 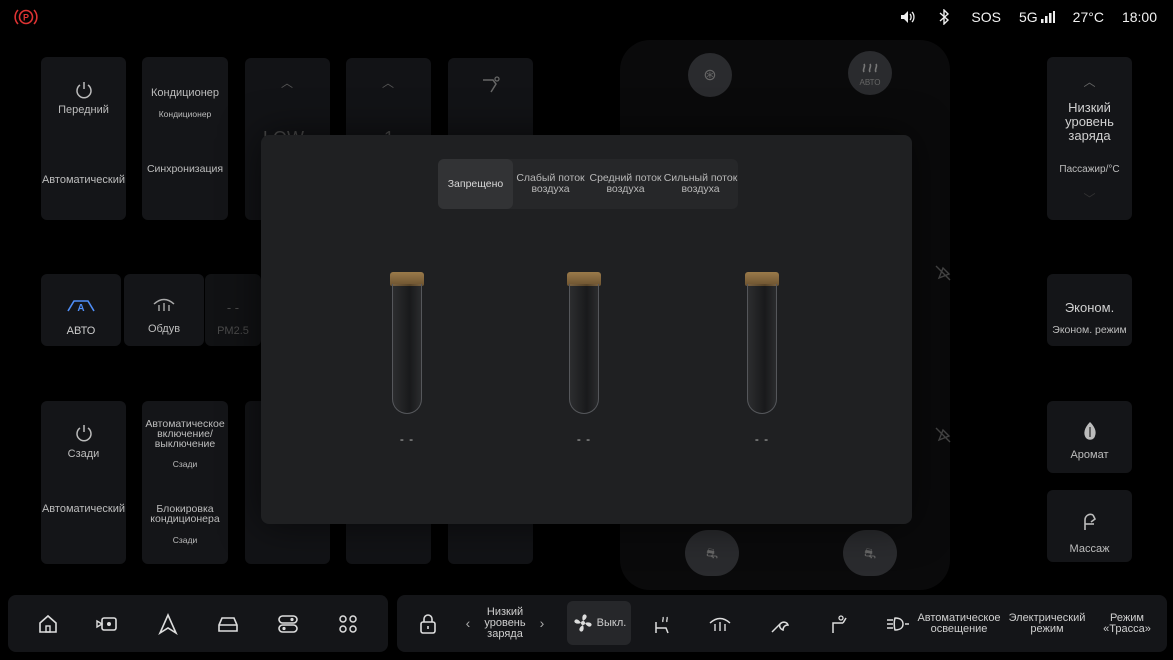 What do you see at coordinates (288, 624) in the screenshot?
I see `settings-toggle-icon` at bounding box center [288, 624].